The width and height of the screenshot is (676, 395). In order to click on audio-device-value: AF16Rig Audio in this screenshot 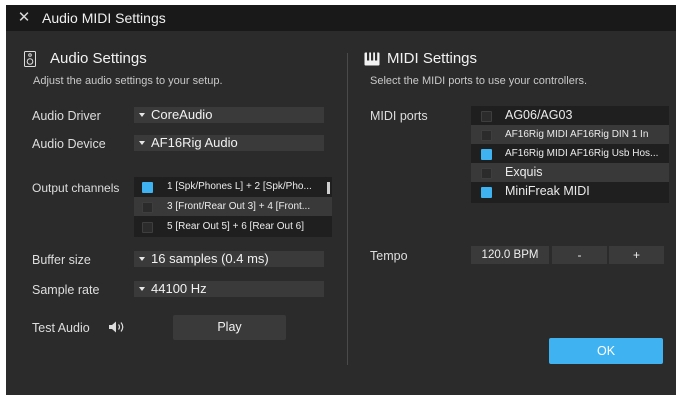, I will do `click(194, 142)`.